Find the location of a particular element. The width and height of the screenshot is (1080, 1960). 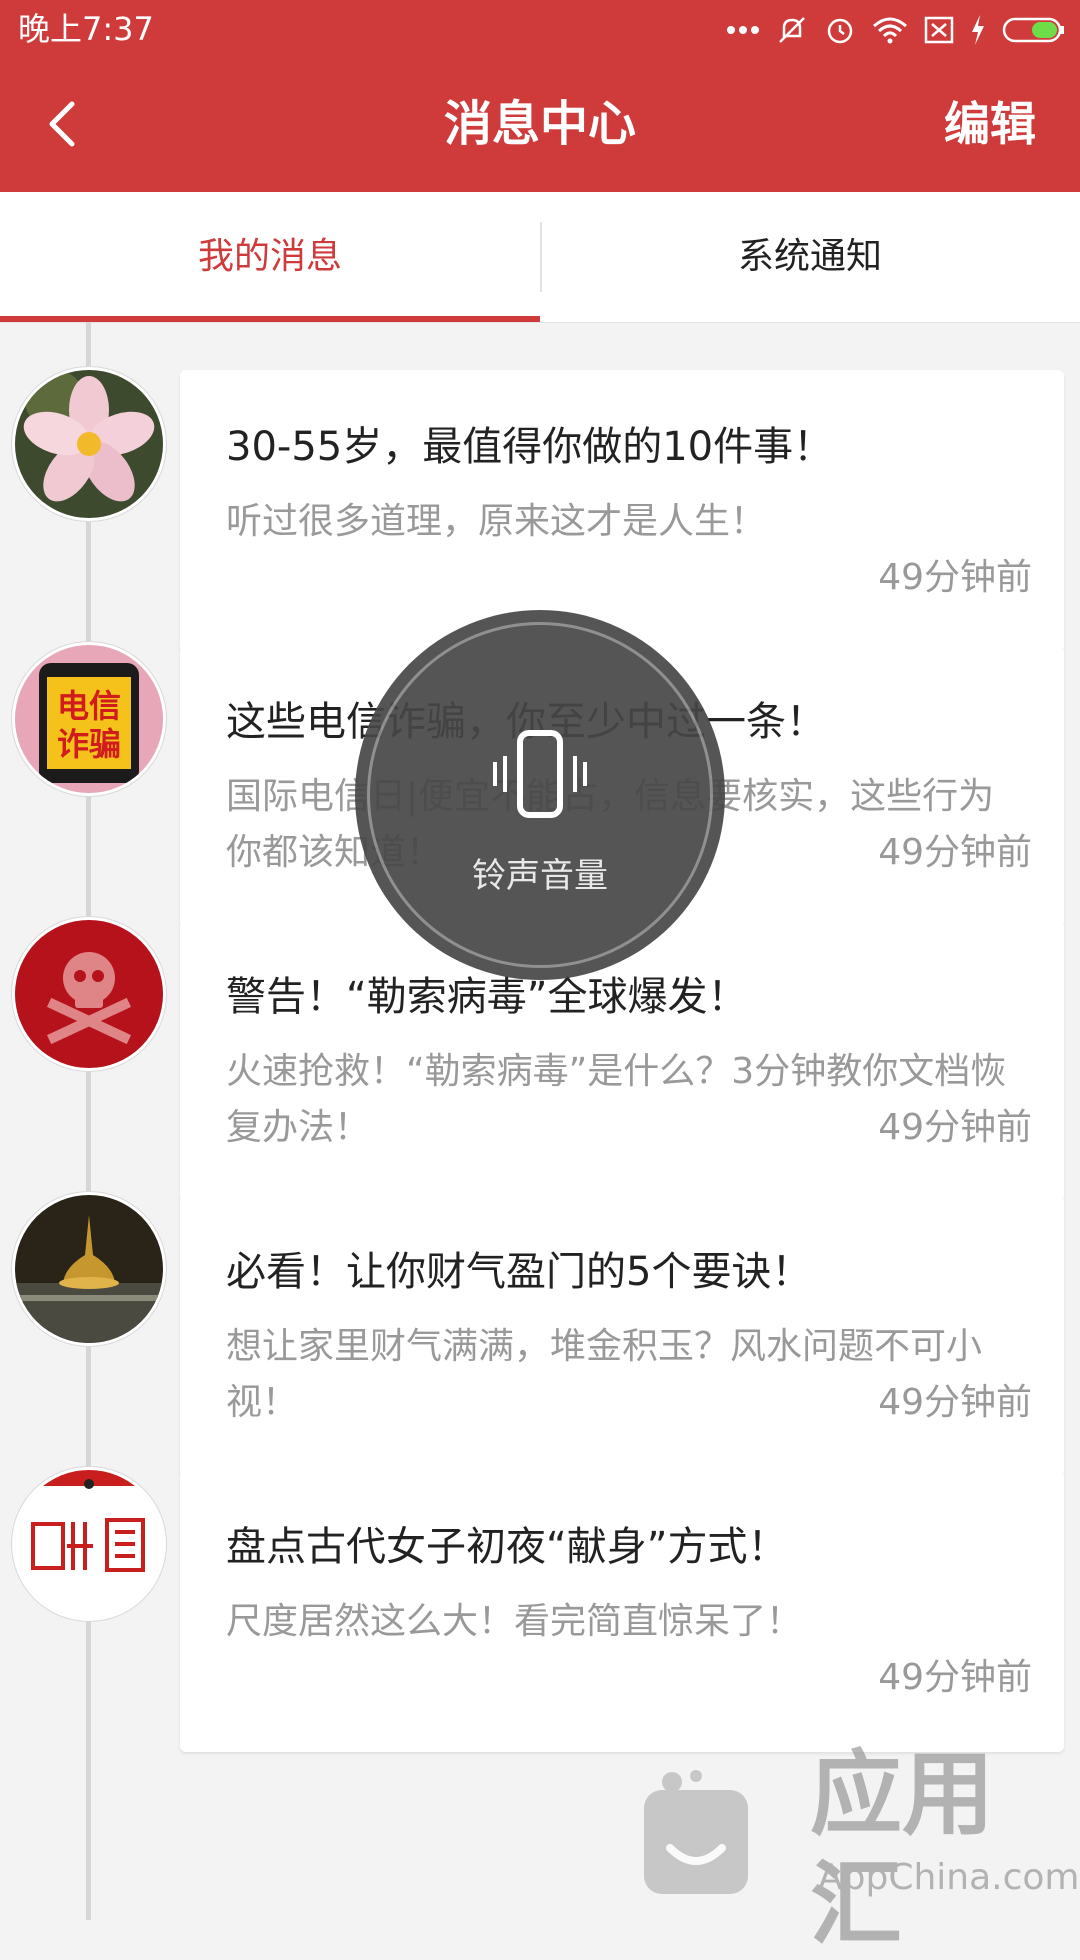

message-time: 49分钟前 is located at coordinates (951, 1678).